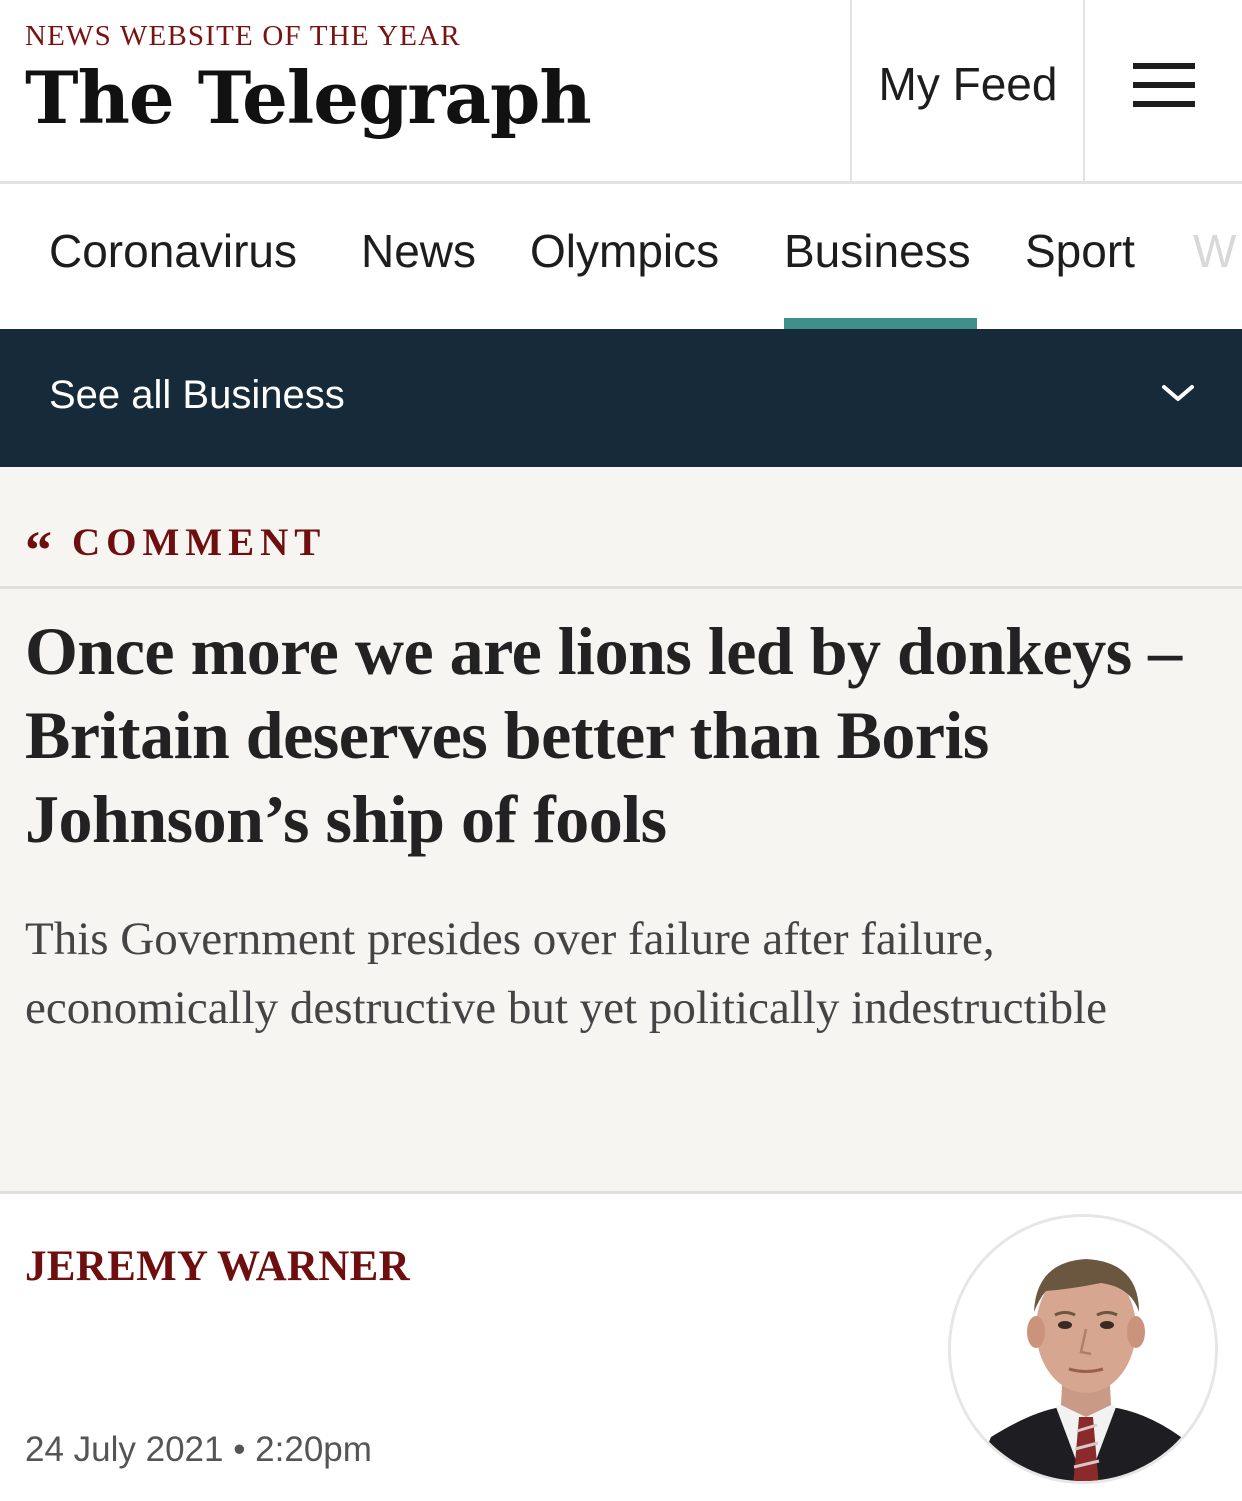 This screenshot has height=1501, width=1242. Describe the element at coordinates (1084, 92) in the screenshot. I see `header-divider` at that location.